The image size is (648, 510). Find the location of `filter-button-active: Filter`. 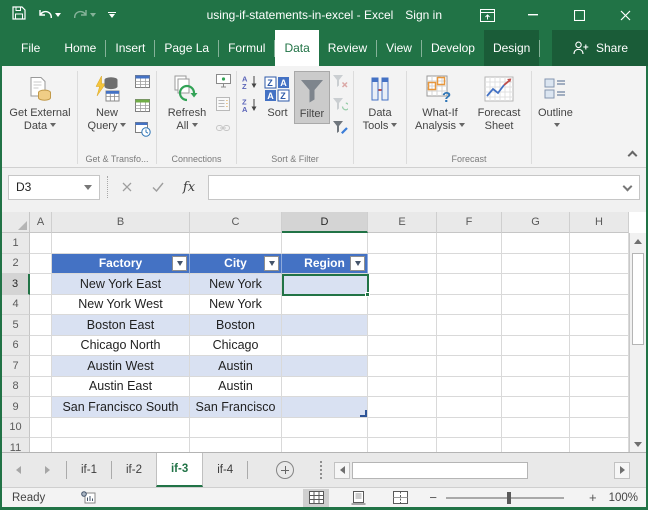

filter-button-active: Filter is located at coordinates (312, 97).